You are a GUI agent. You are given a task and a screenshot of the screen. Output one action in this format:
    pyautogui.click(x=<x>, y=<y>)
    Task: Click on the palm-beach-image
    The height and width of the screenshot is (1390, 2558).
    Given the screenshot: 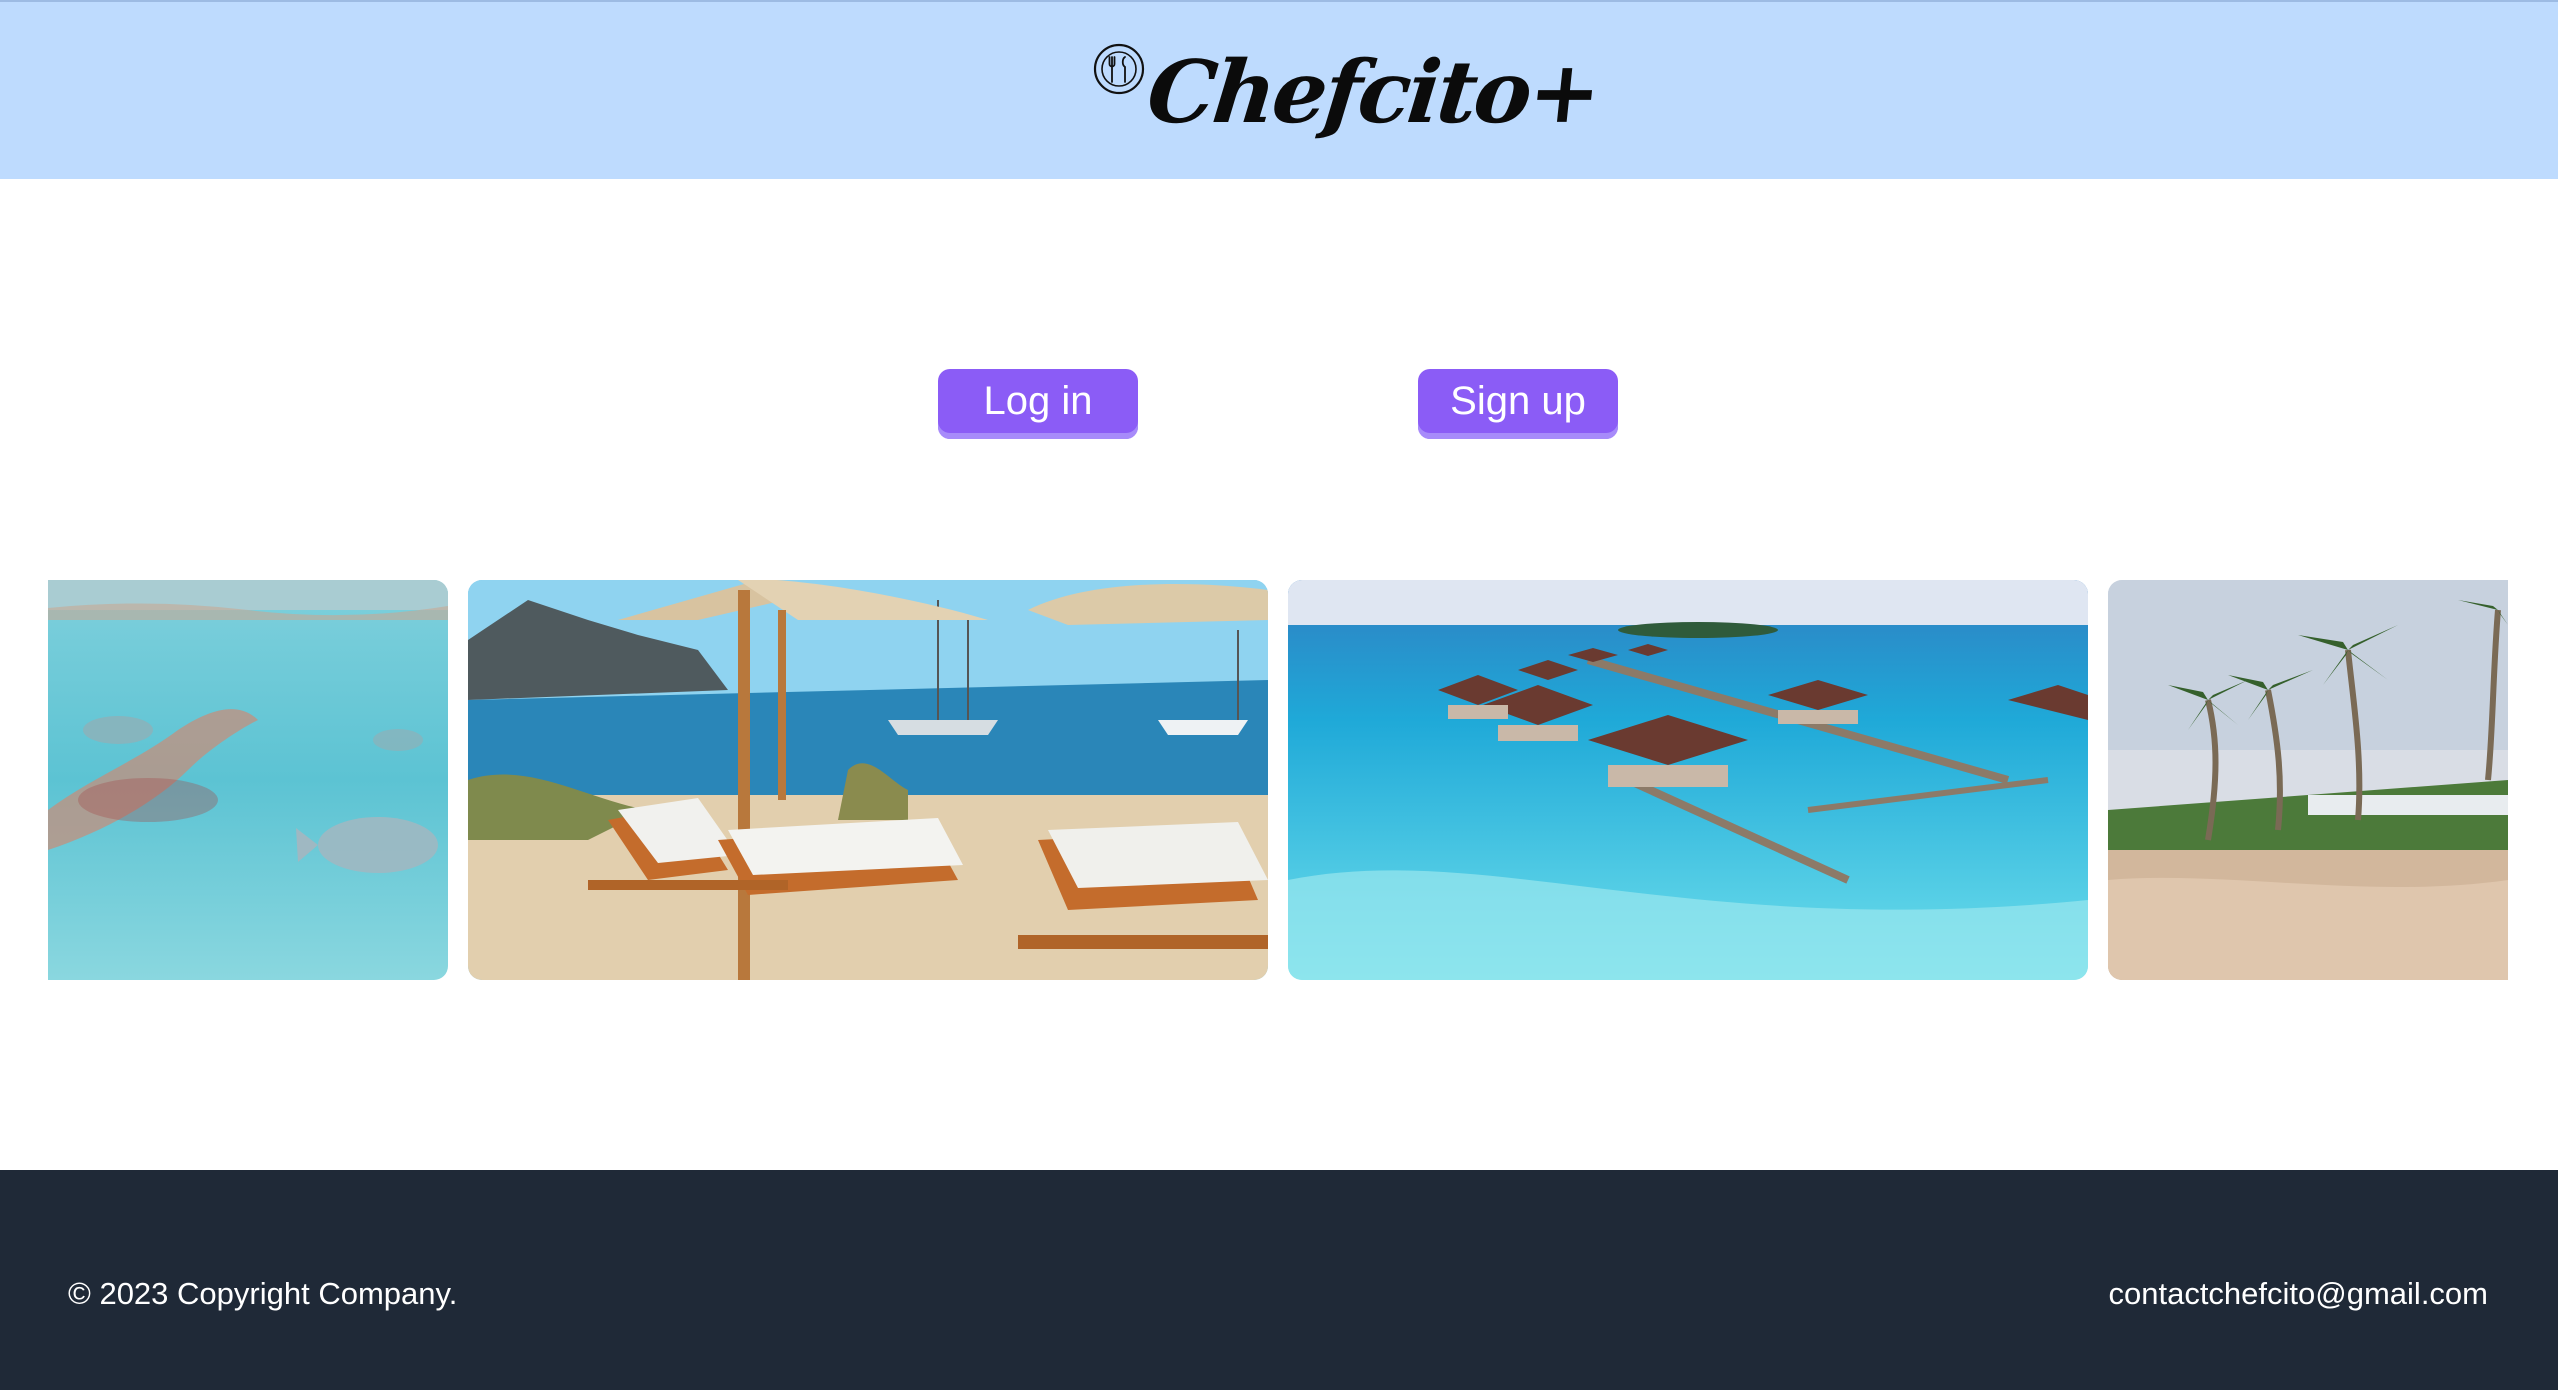 What is the action you would take?
    pyautogui.click(x=2308, y=780)
    